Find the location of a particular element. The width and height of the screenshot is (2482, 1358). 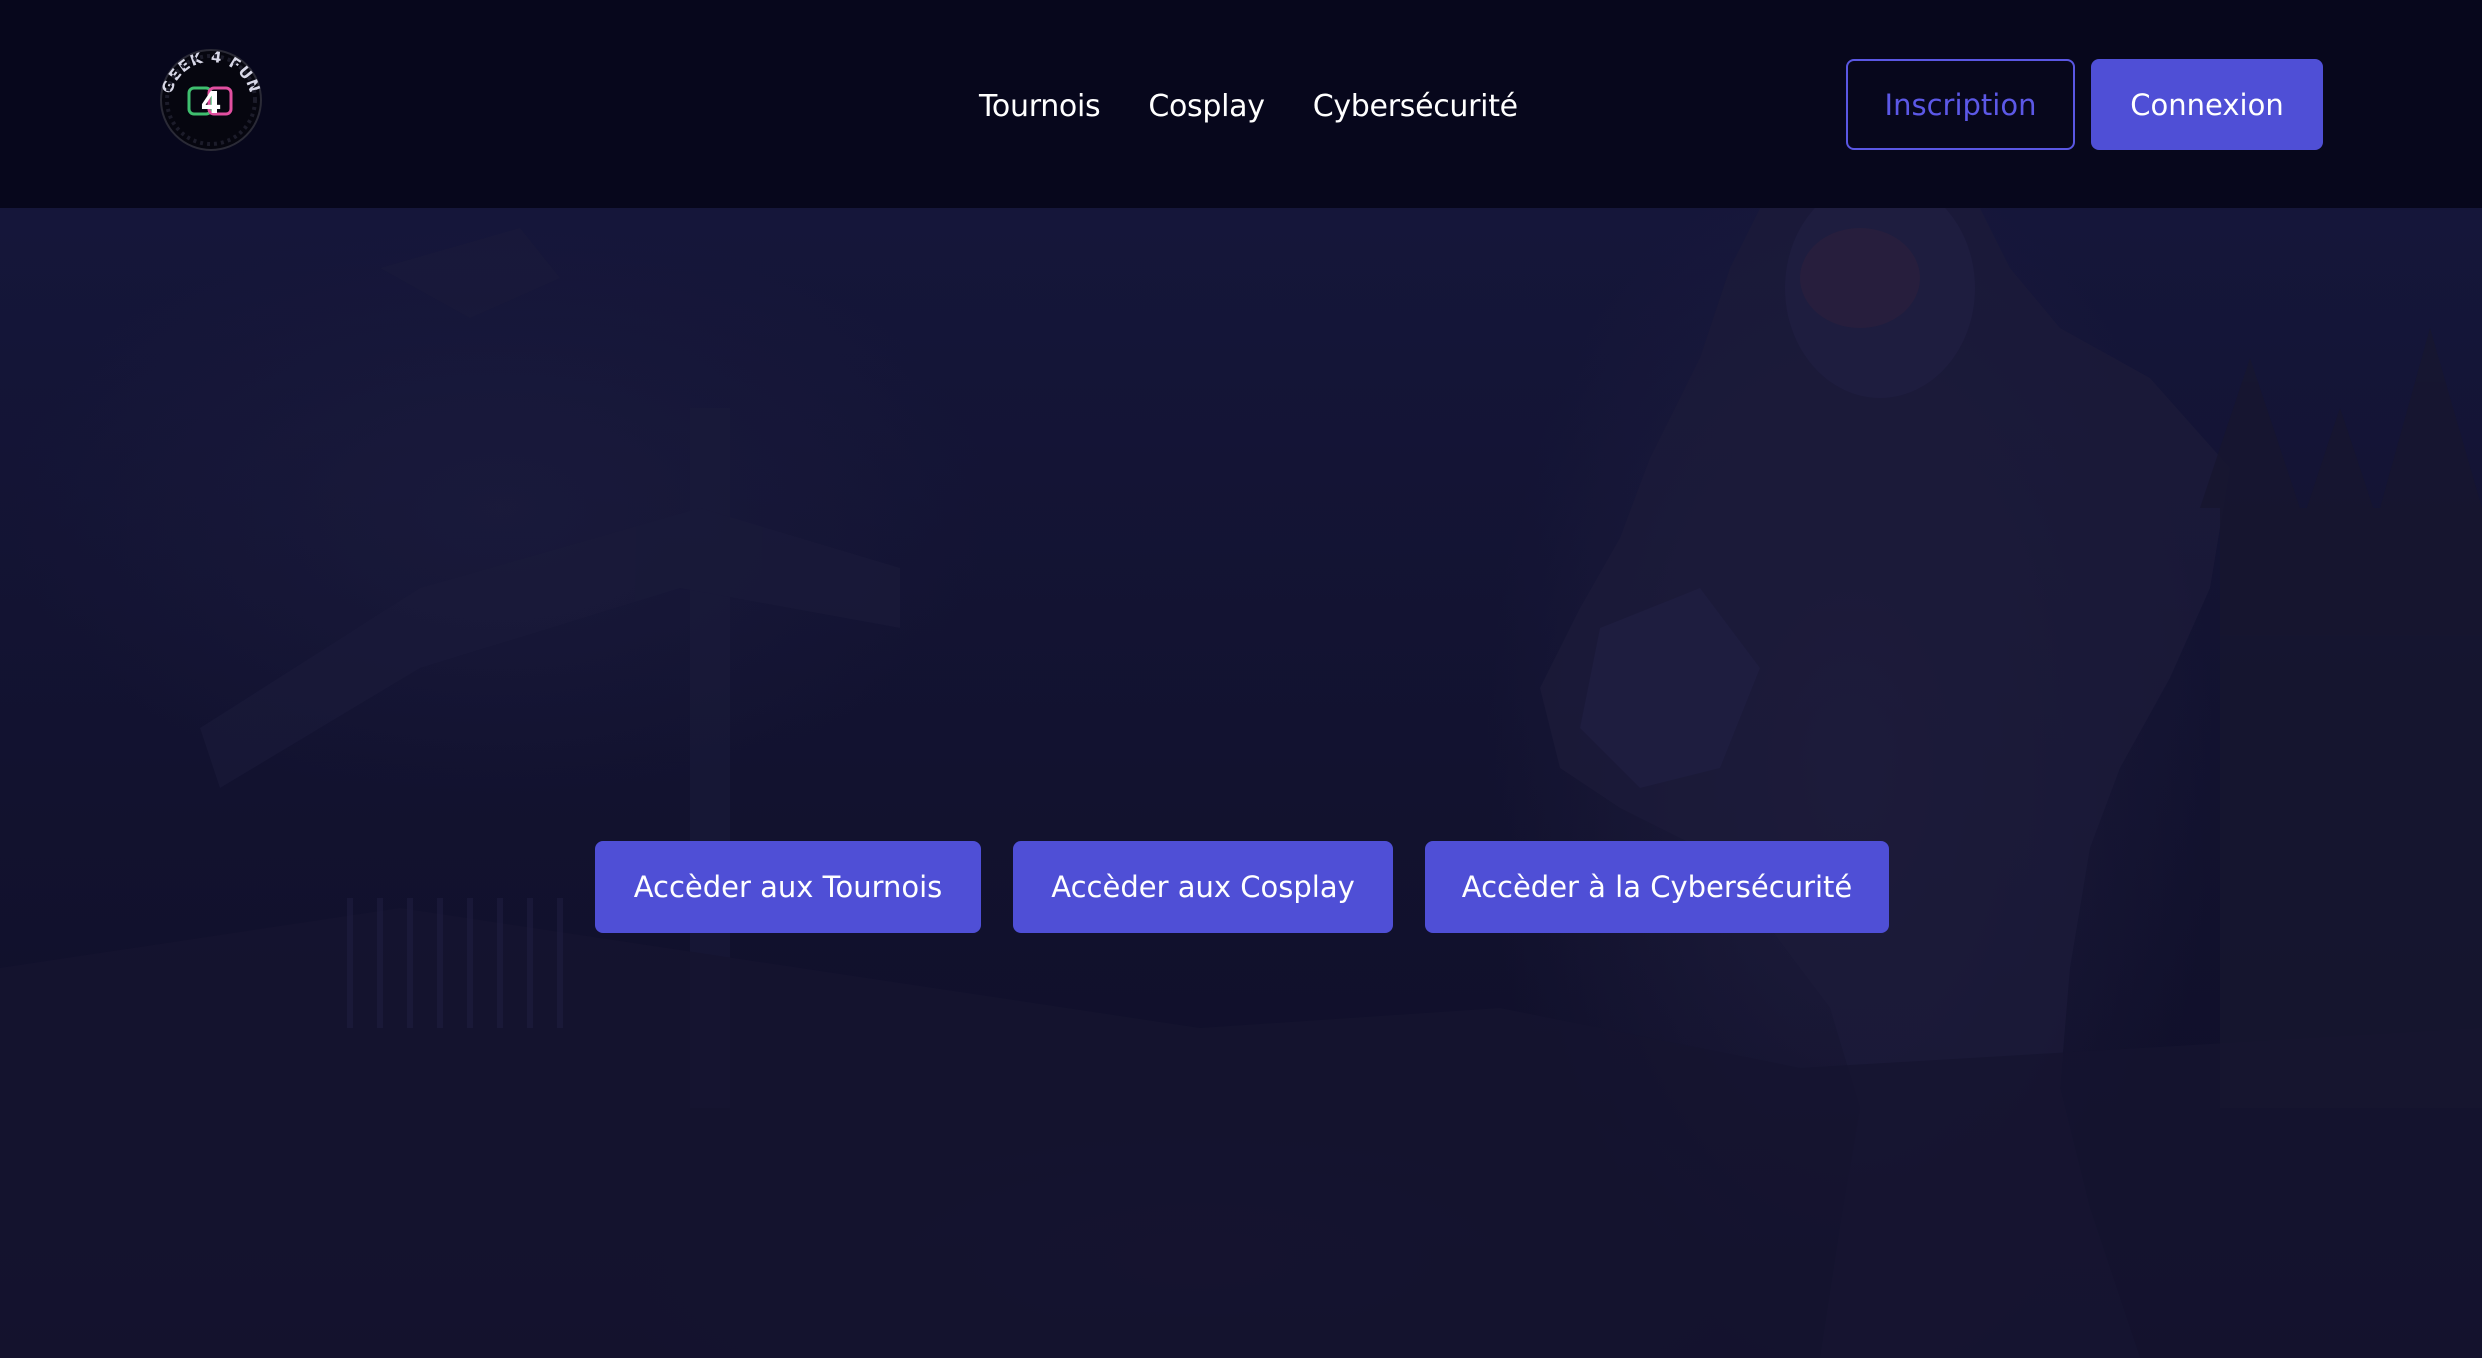

login-button: Connexion is located at coordinates (2207, 104).